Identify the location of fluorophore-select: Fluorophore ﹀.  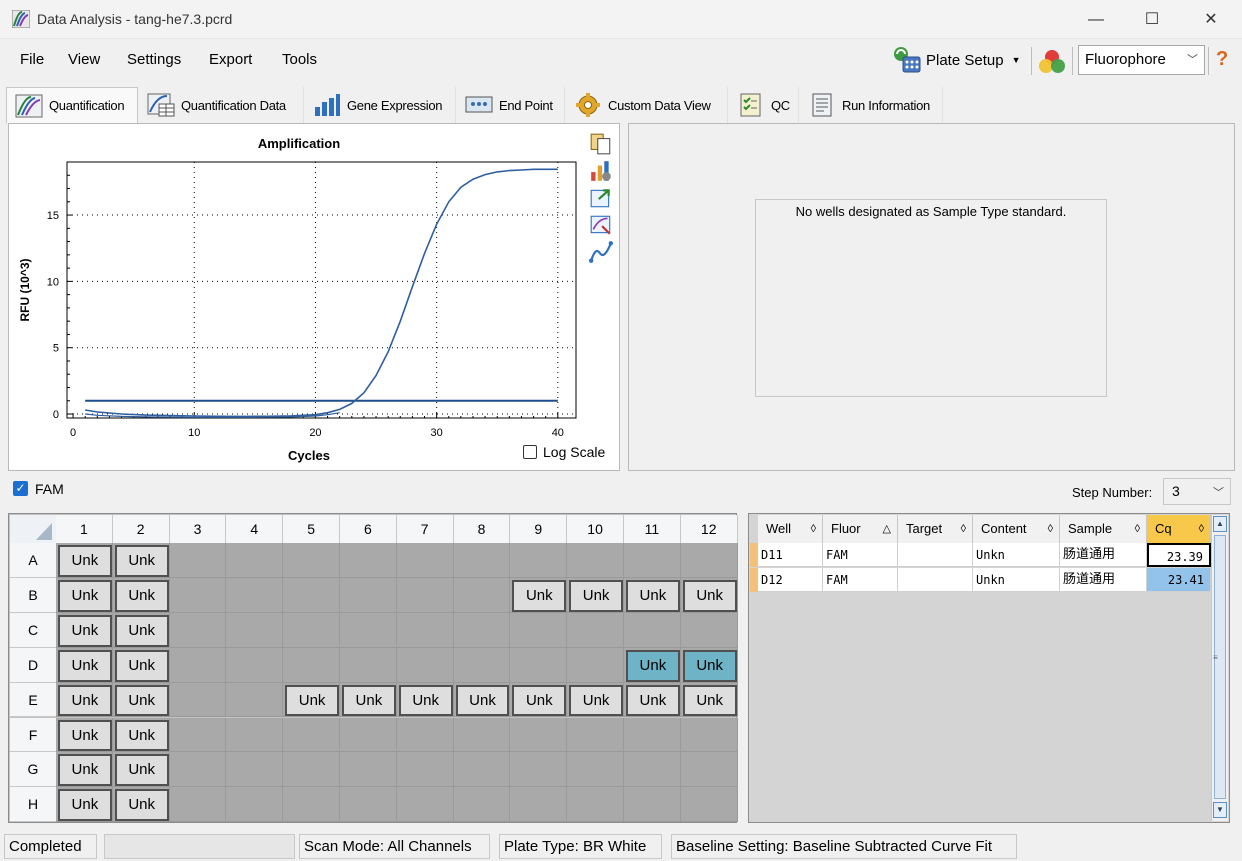
(1141, 60).